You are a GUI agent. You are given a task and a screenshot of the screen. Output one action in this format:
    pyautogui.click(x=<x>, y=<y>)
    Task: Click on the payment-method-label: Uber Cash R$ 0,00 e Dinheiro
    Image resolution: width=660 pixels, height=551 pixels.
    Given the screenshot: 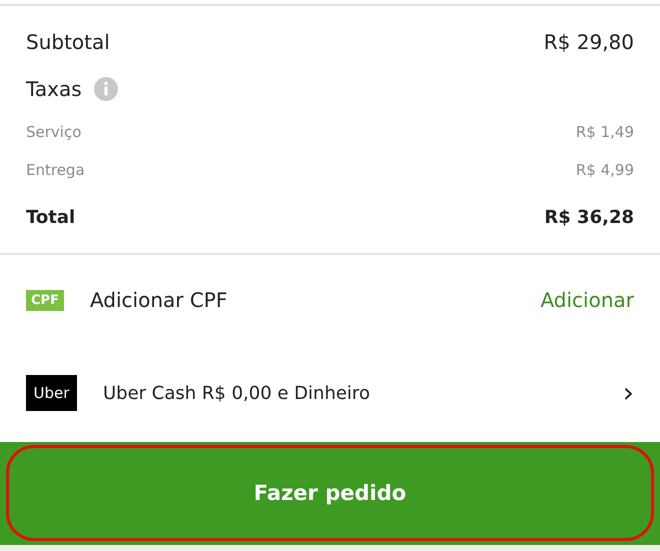 What is the action you would take?
    pyautogui.click(x=363, y=393)
    